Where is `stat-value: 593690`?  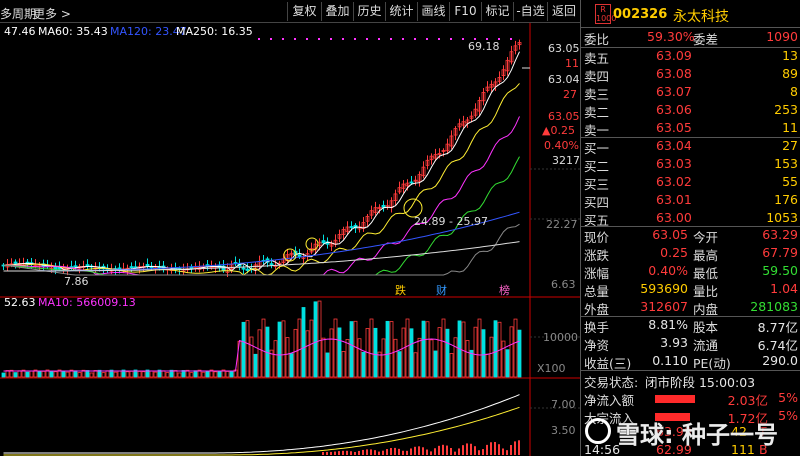
stat-value: 593690 is located at coordinates (664, 288).